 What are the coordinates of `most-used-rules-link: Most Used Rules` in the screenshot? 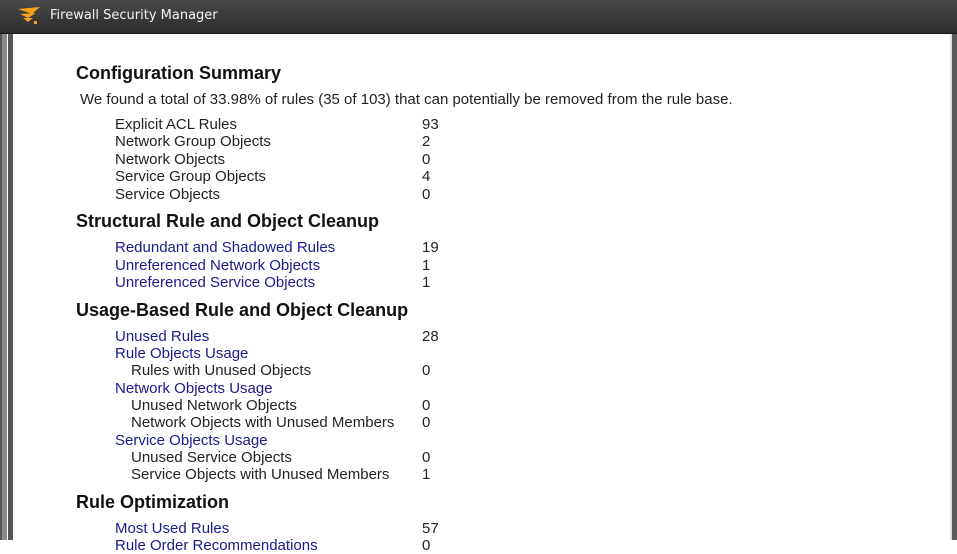 It's located at (172, 528).